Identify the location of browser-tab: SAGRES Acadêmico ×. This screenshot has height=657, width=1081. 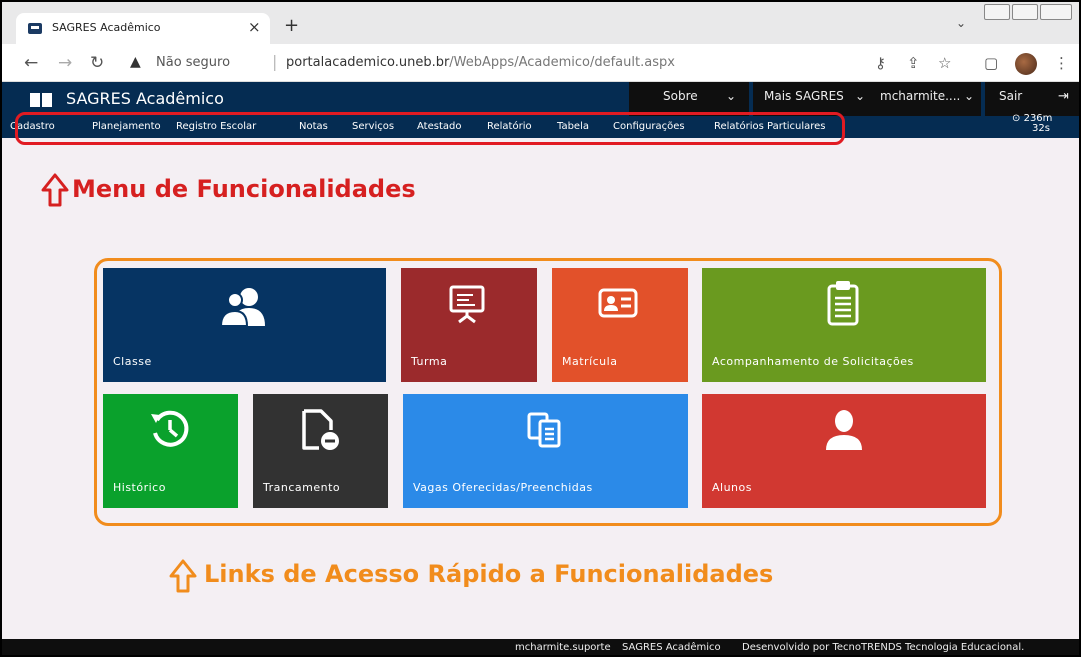
(143, 28).